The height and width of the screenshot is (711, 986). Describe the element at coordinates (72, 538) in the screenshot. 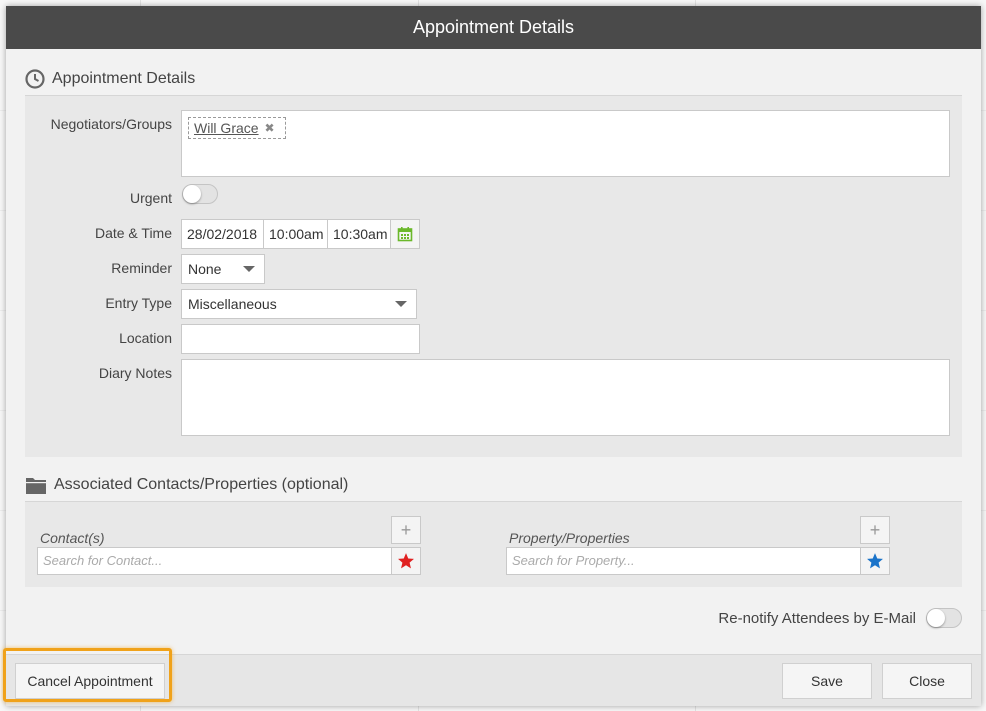

I see `contacts-label: Contact(s)` at that location.